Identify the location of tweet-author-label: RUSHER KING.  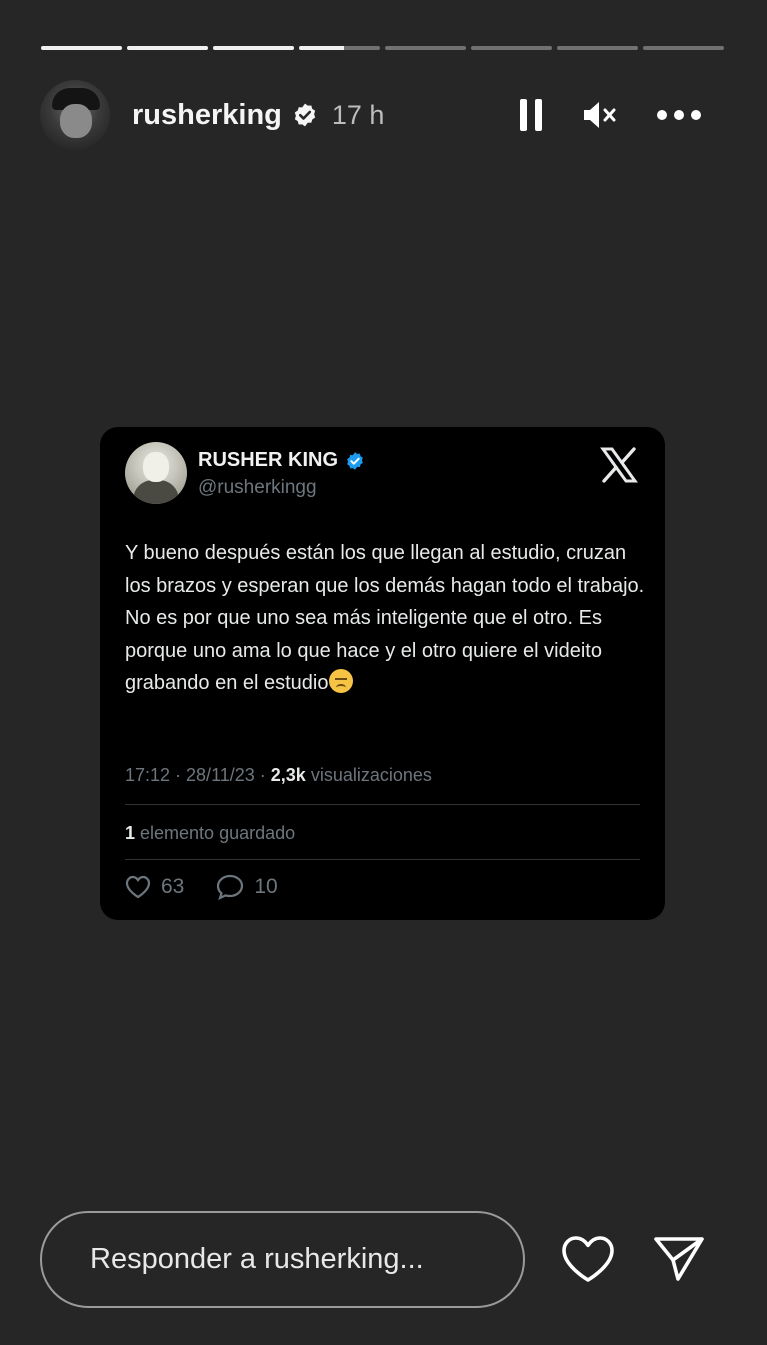
(268, 460).